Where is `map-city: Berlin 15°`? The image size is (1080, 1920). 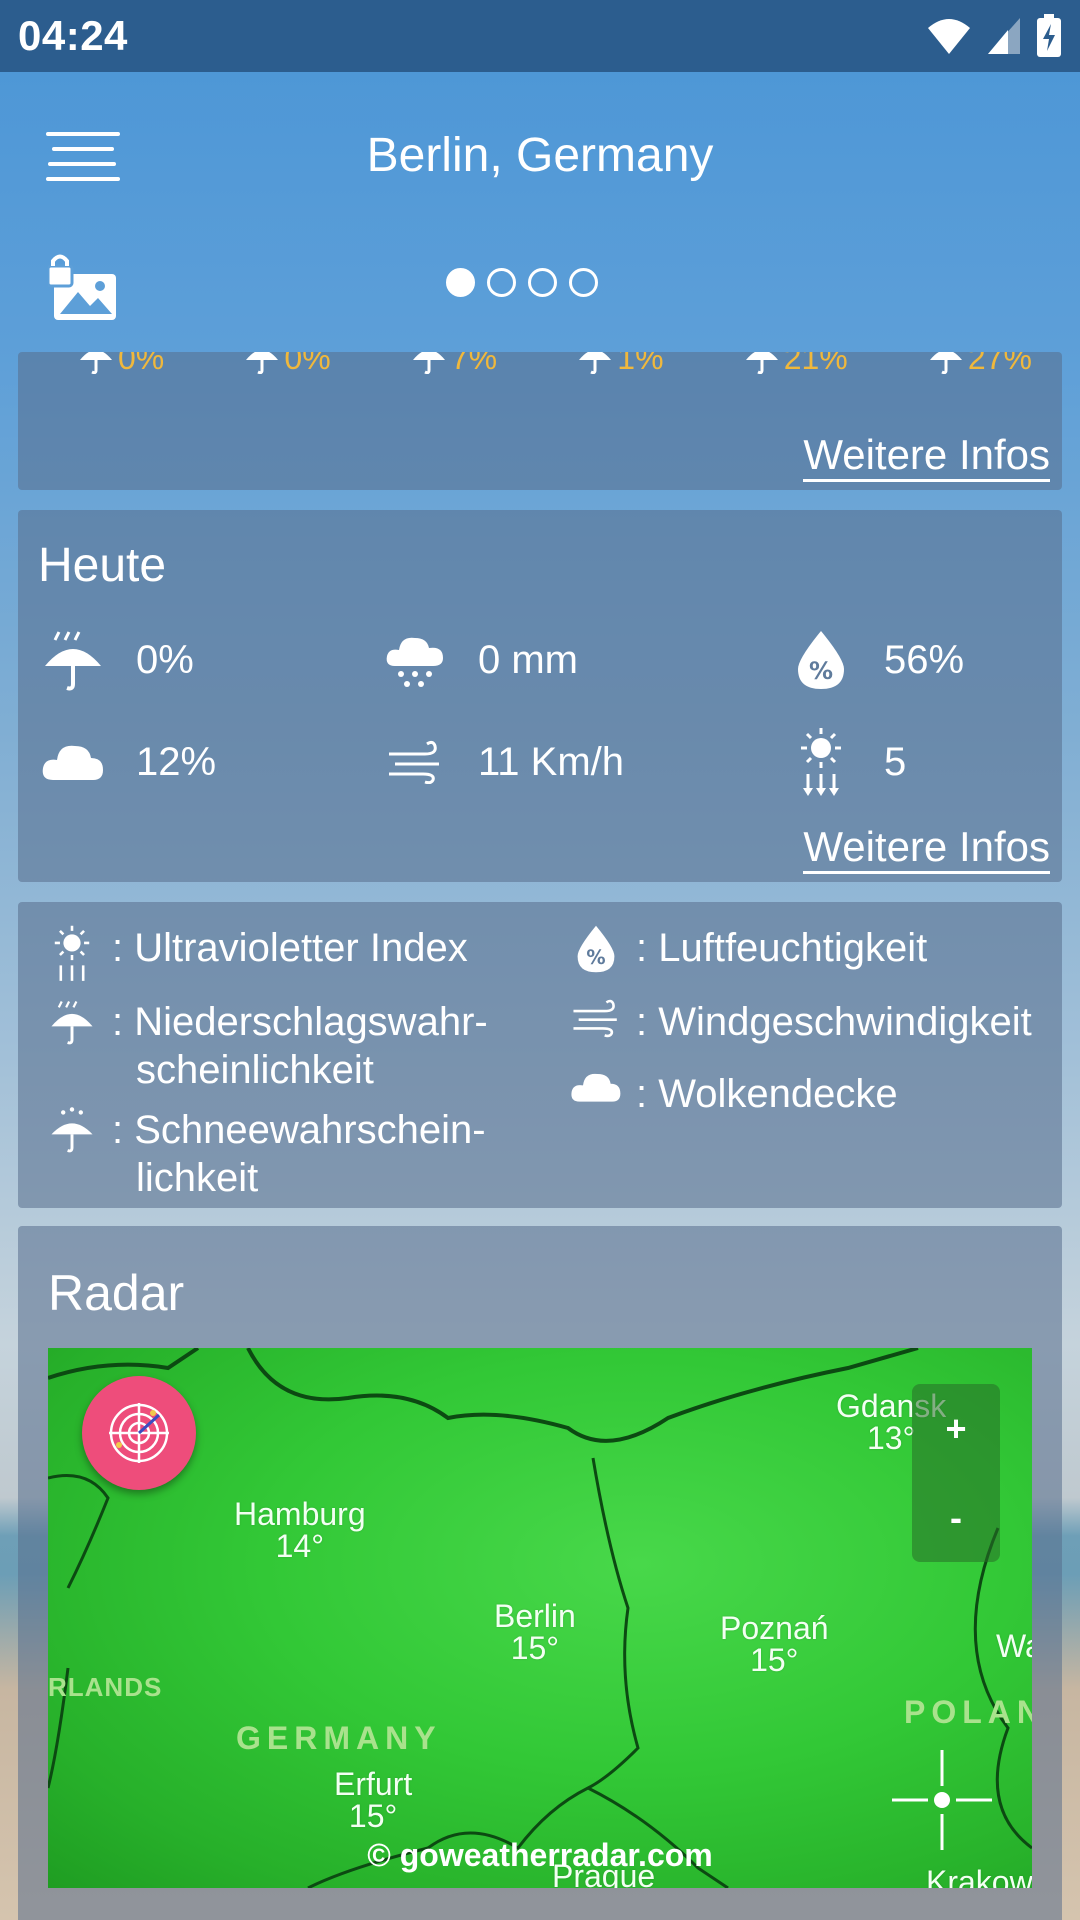 map-city: Berlin 15° is located at coordinates (535, 1632).